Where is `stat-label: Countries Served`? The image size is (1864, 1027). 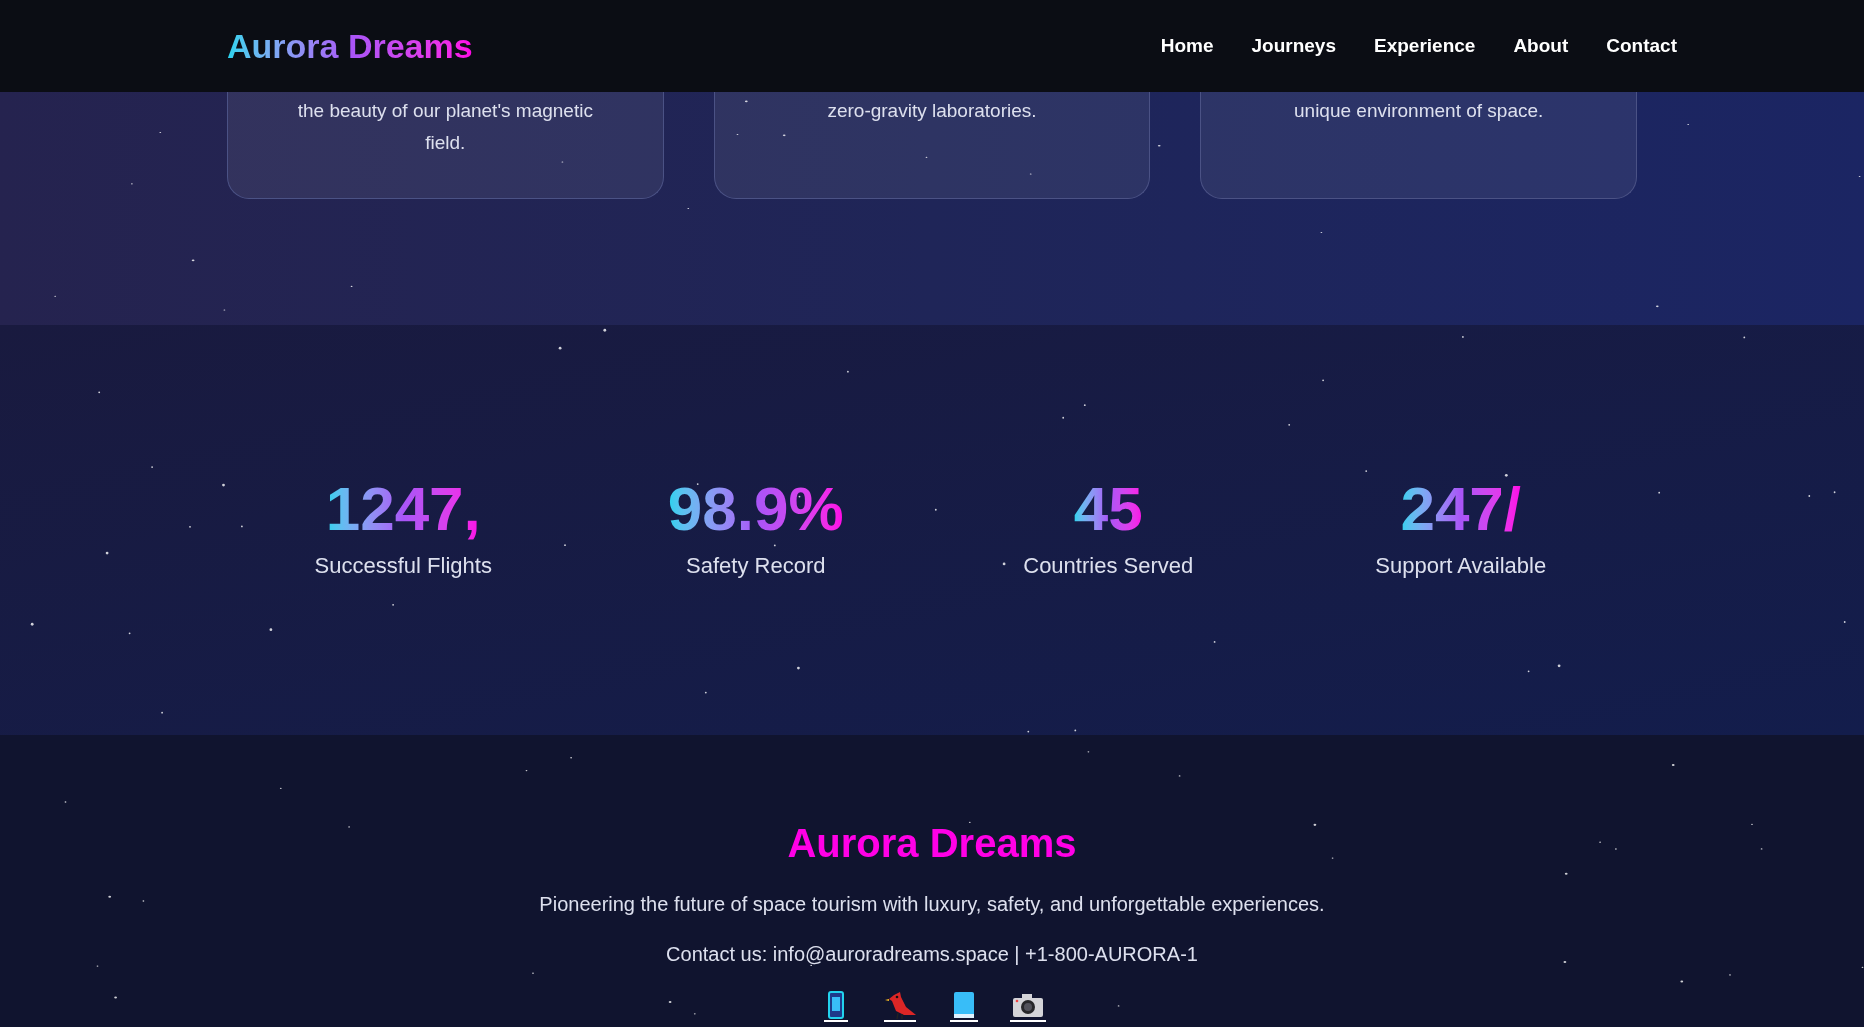
stat-label: Countries Served is located at coordinates (1108, 566).